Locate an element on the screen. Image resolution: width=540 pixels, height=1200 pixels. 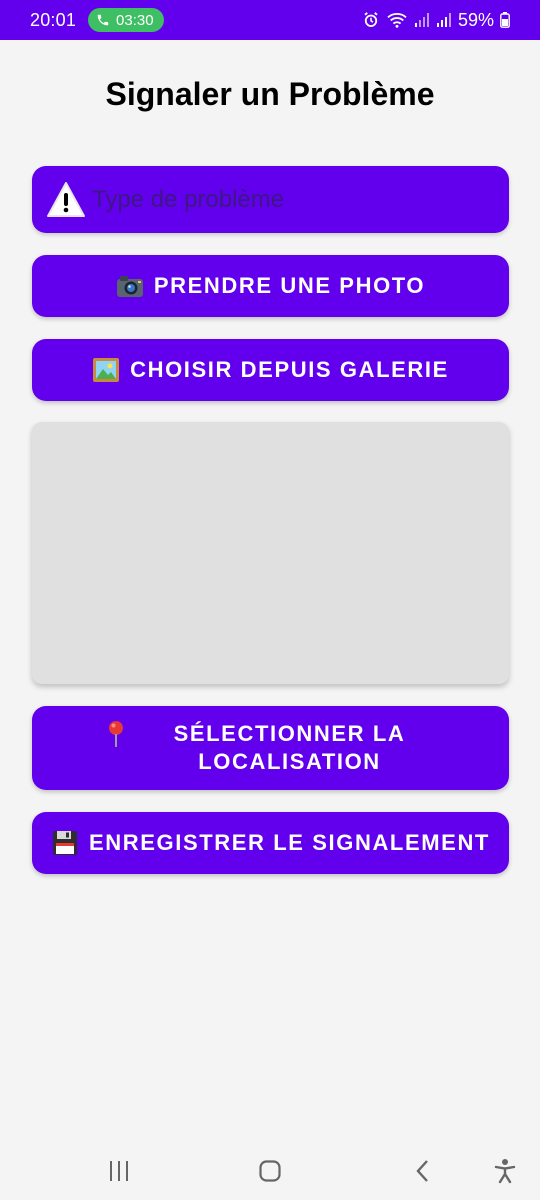
picture-icon is located at coordinates (106, 370).